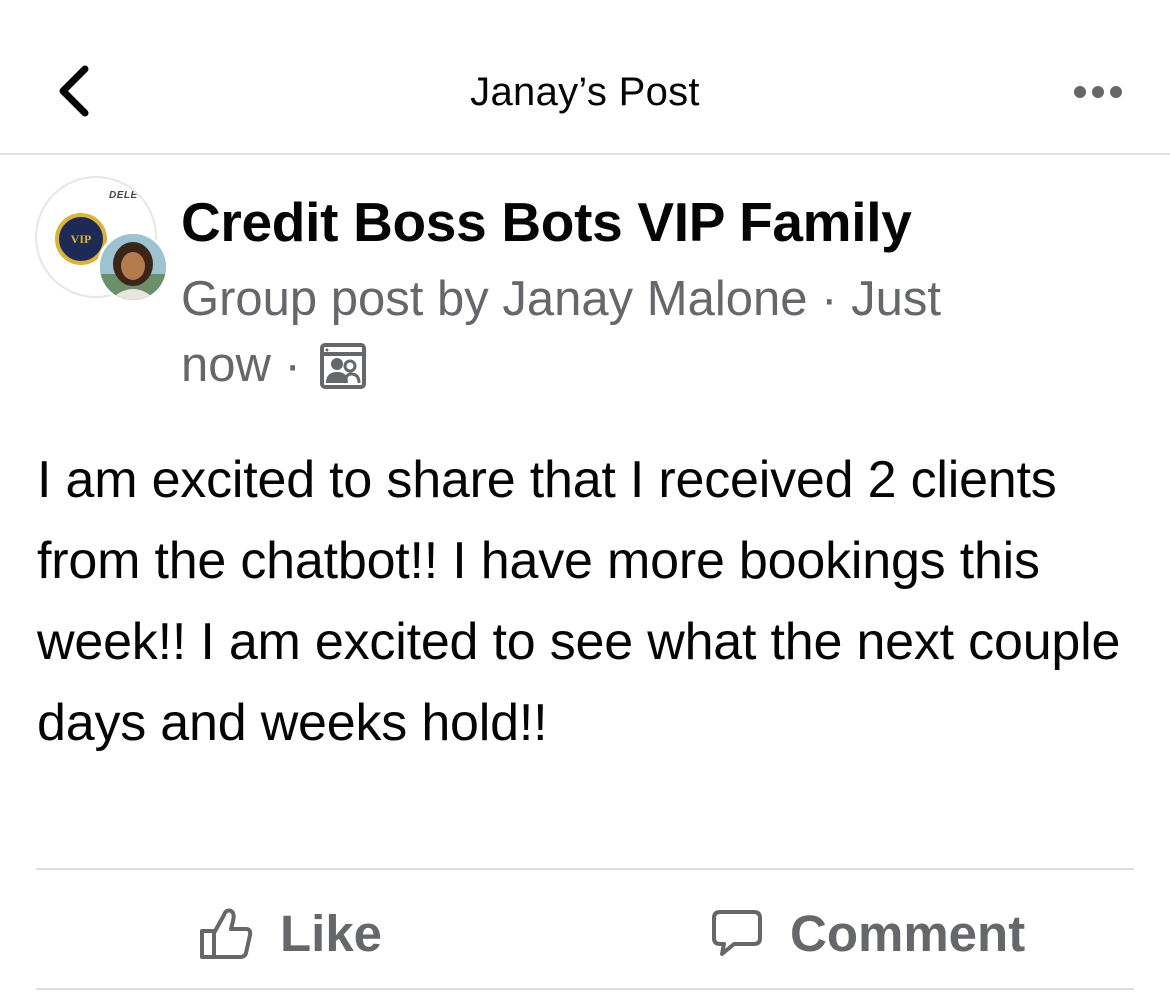 The width and height of the screenshot is (1170, 1005). I want to click on comment-bubble-icon, so click(737, 933).